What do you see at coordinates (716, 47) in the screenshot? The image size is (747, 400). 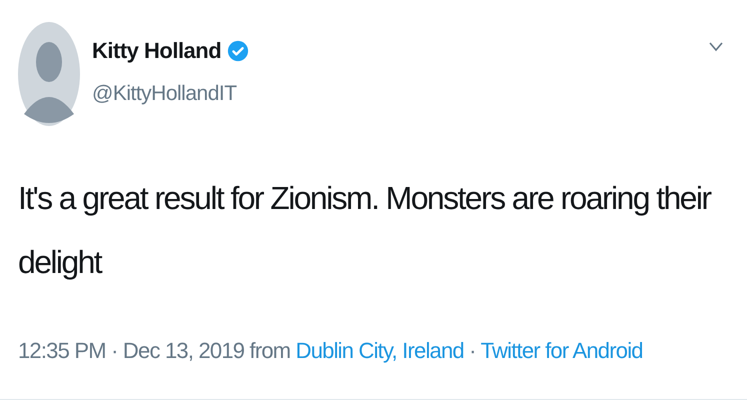 I see `chevron-down-icon` at bounding box center [716, 47].